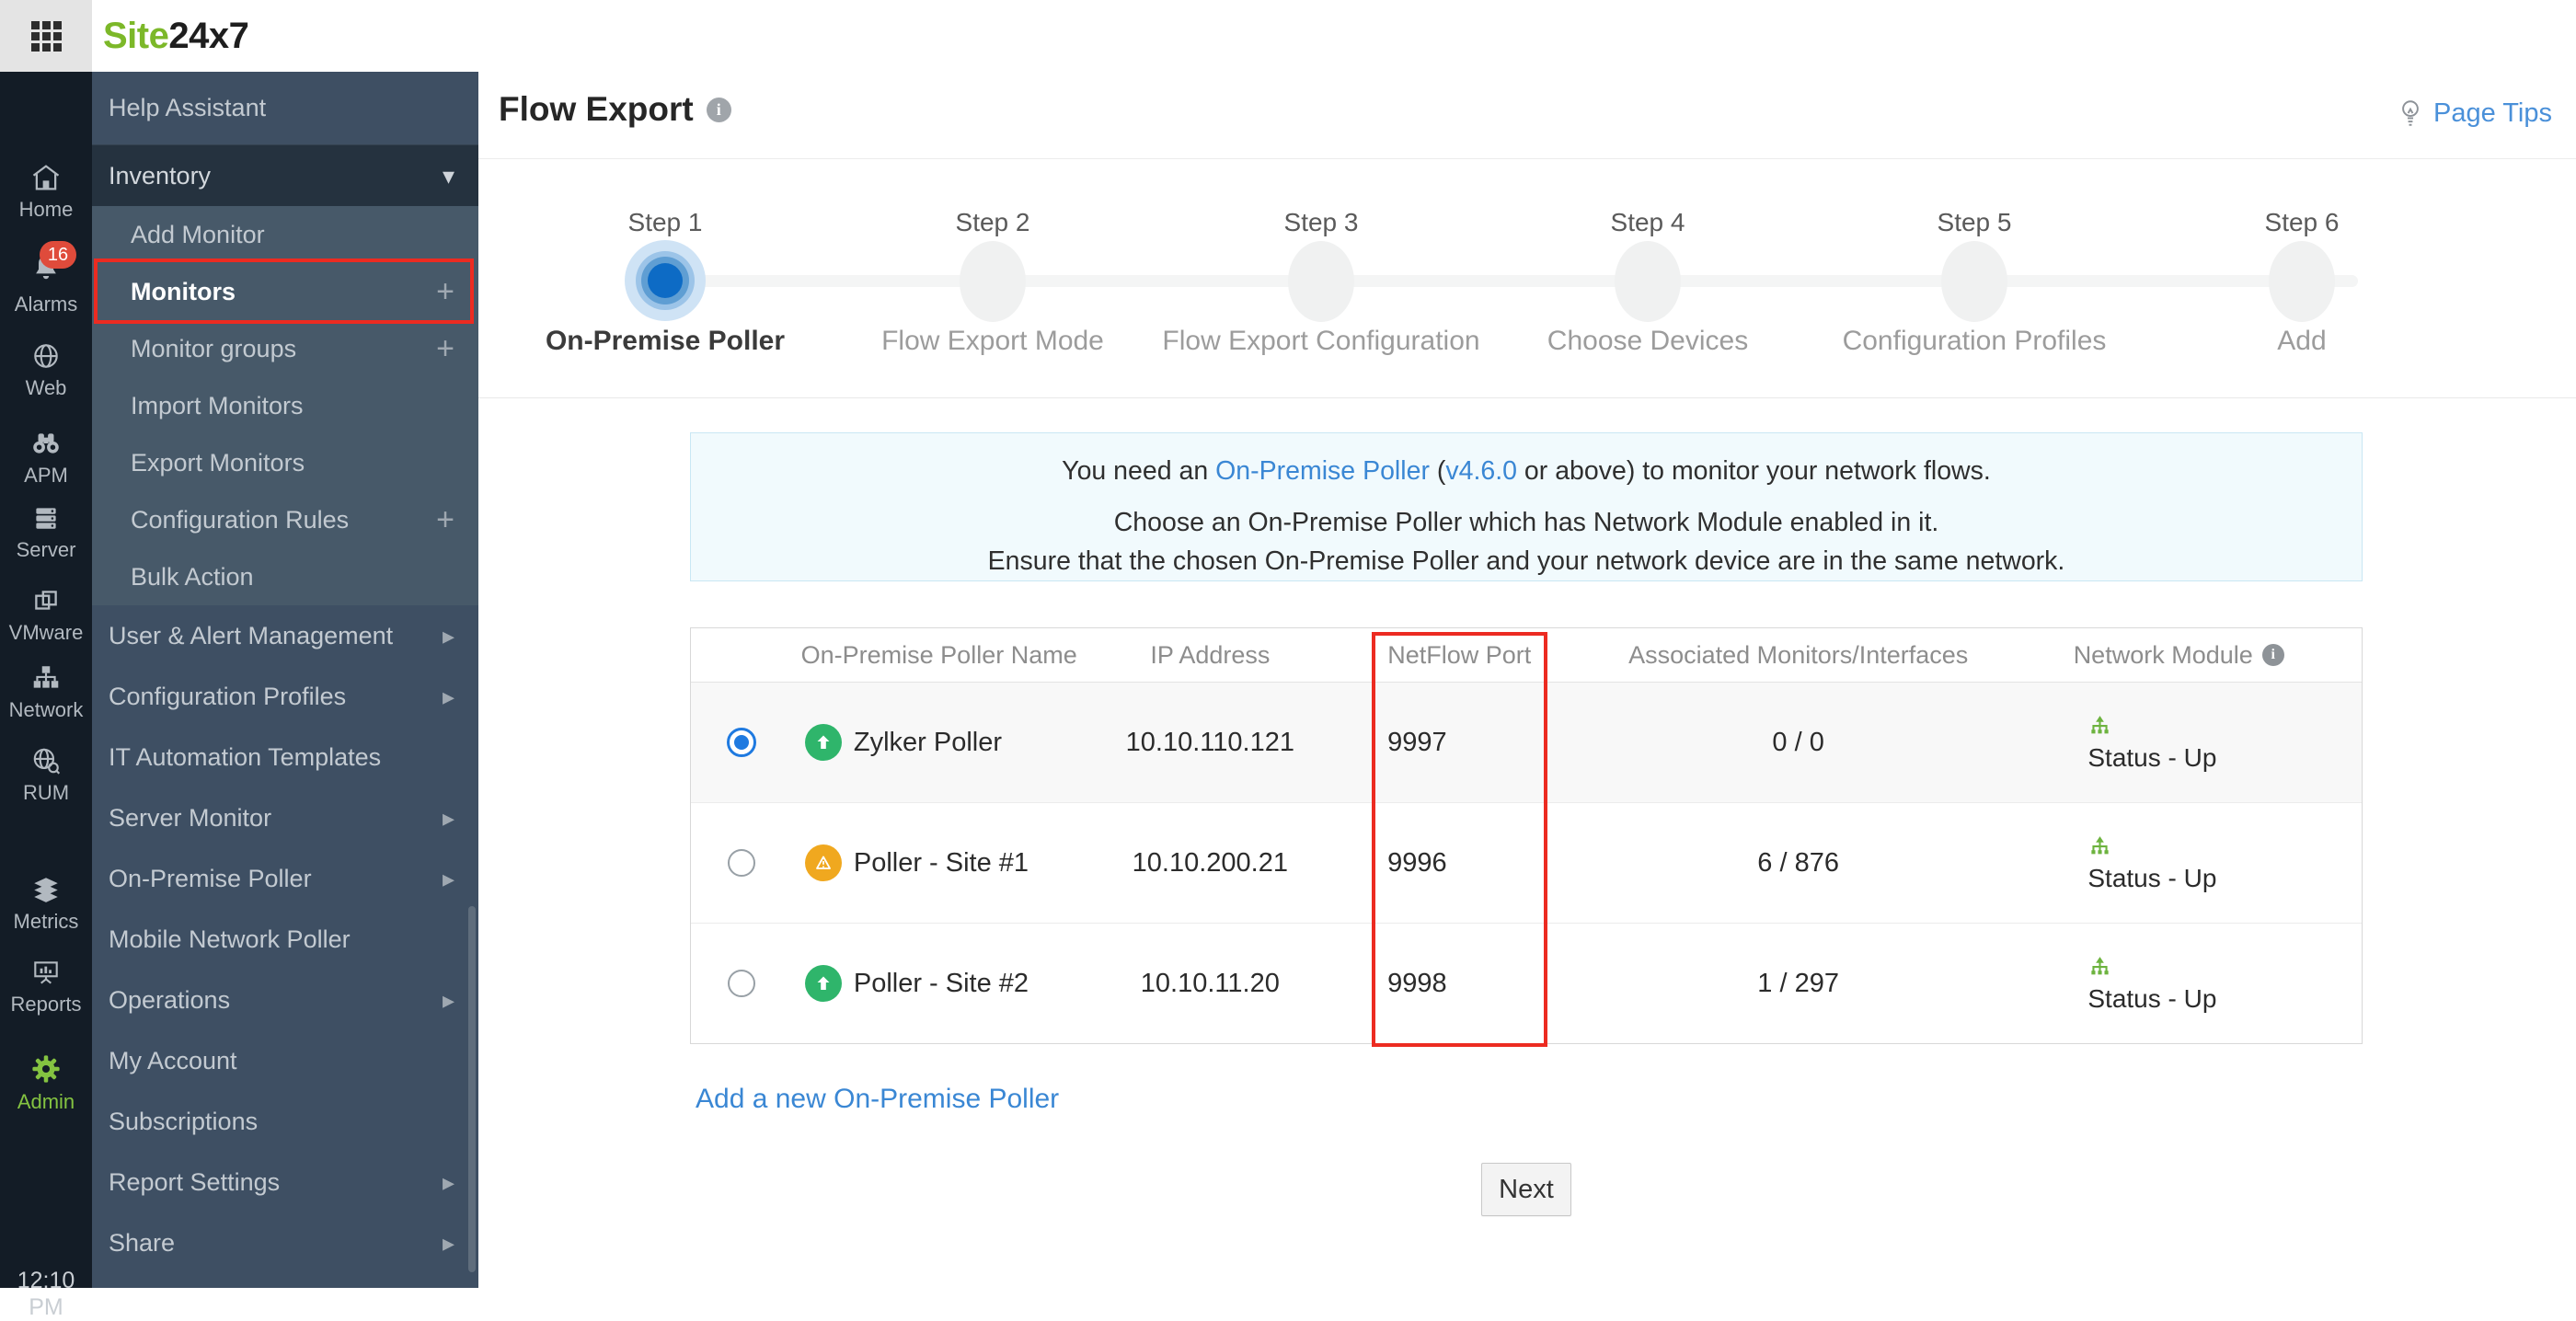 The width and height of the screenshot is (2576, 1321). Describe the element at coordinates (928, 742) in the screenshot. I see `poller-name: Zylker Poller` at that location.